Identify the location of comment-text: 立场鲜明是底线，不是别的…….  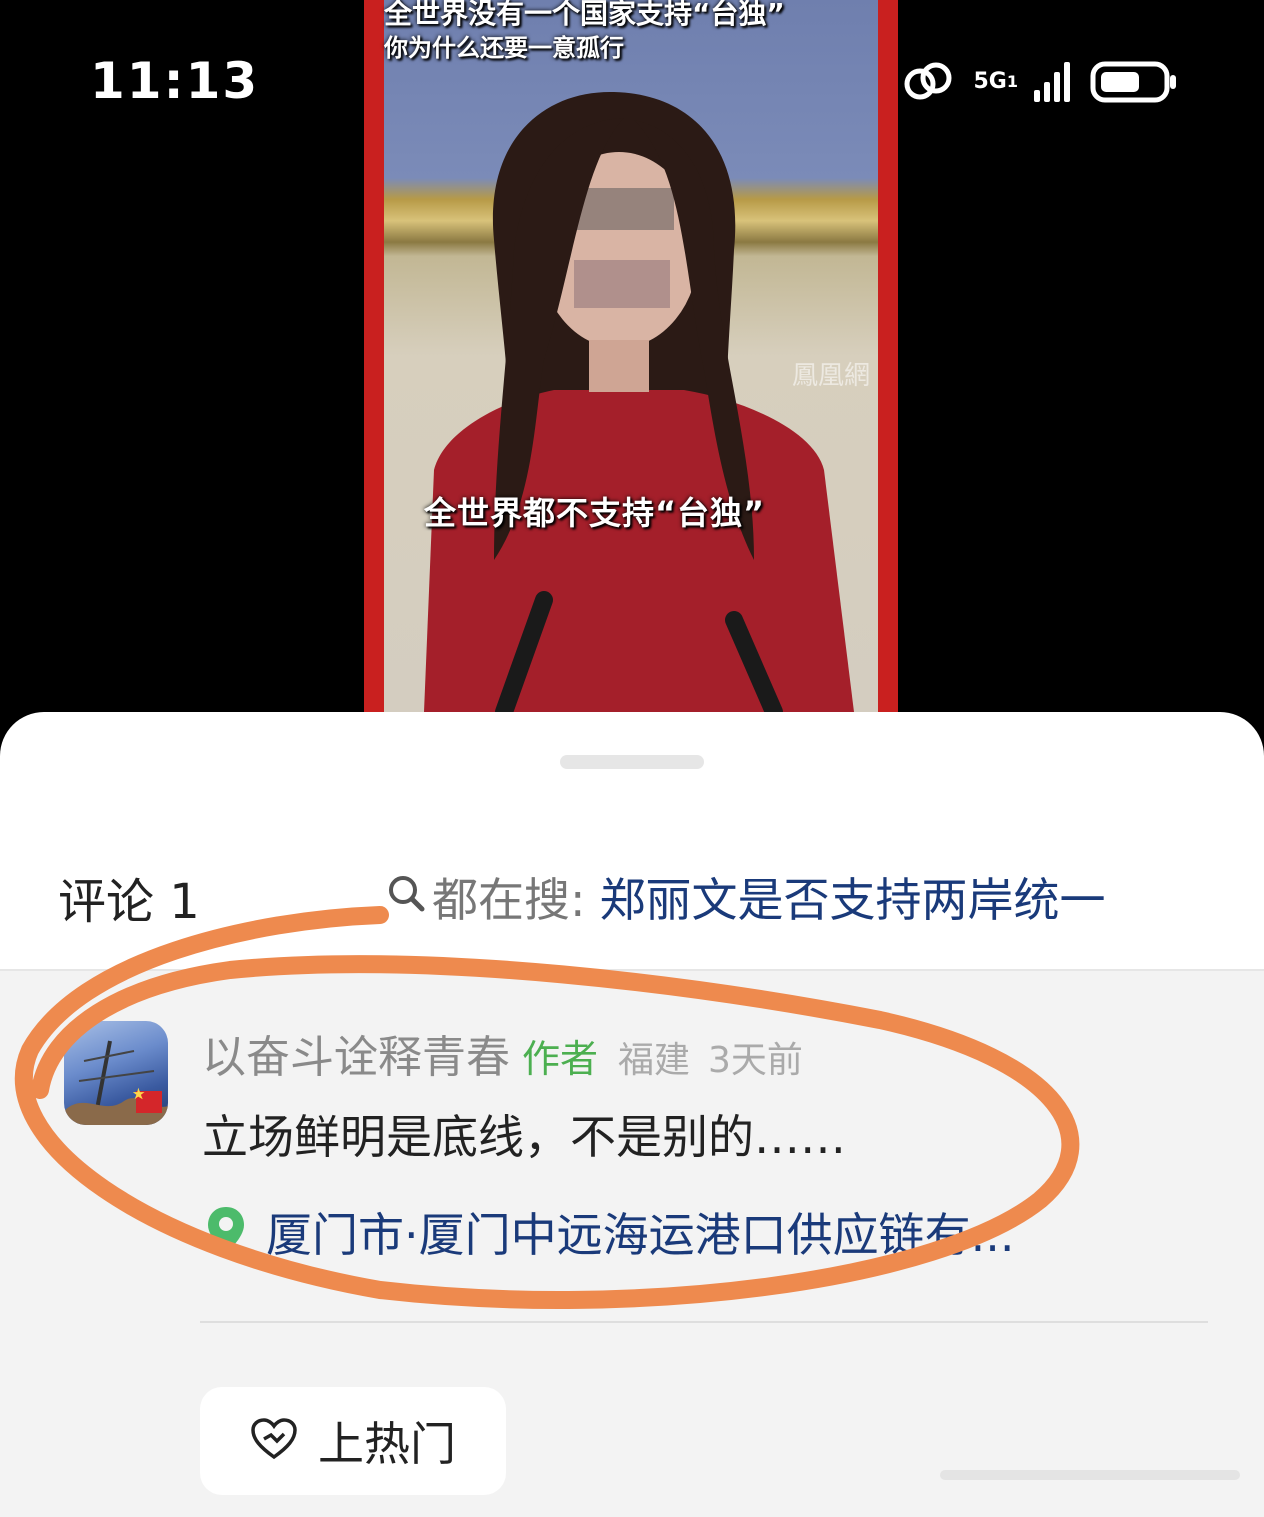
(524, 1134).